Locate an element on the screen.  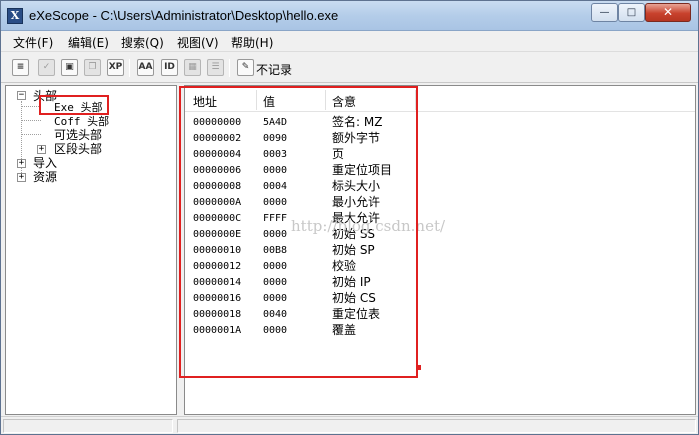
table-row: 0000000C FFFF 最大允许 is located at coordinates (440, 219).